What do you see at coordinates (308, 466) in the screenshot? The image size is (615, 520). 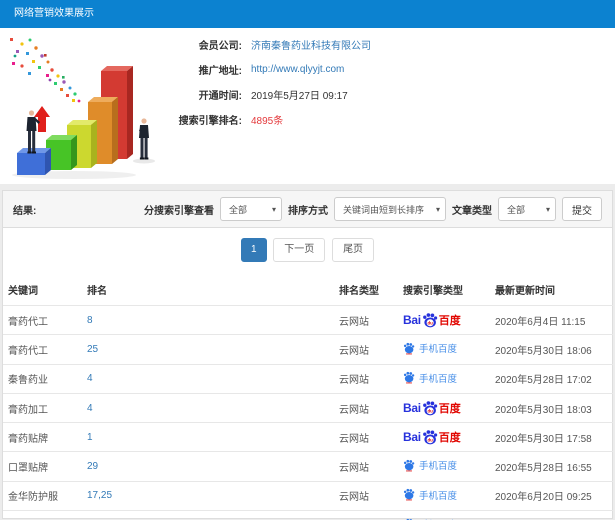 I see `table-row: 口罩贴牌 29 云网站 手机百度 2020年5月28日 16:55` at bounding box center [308, 466].